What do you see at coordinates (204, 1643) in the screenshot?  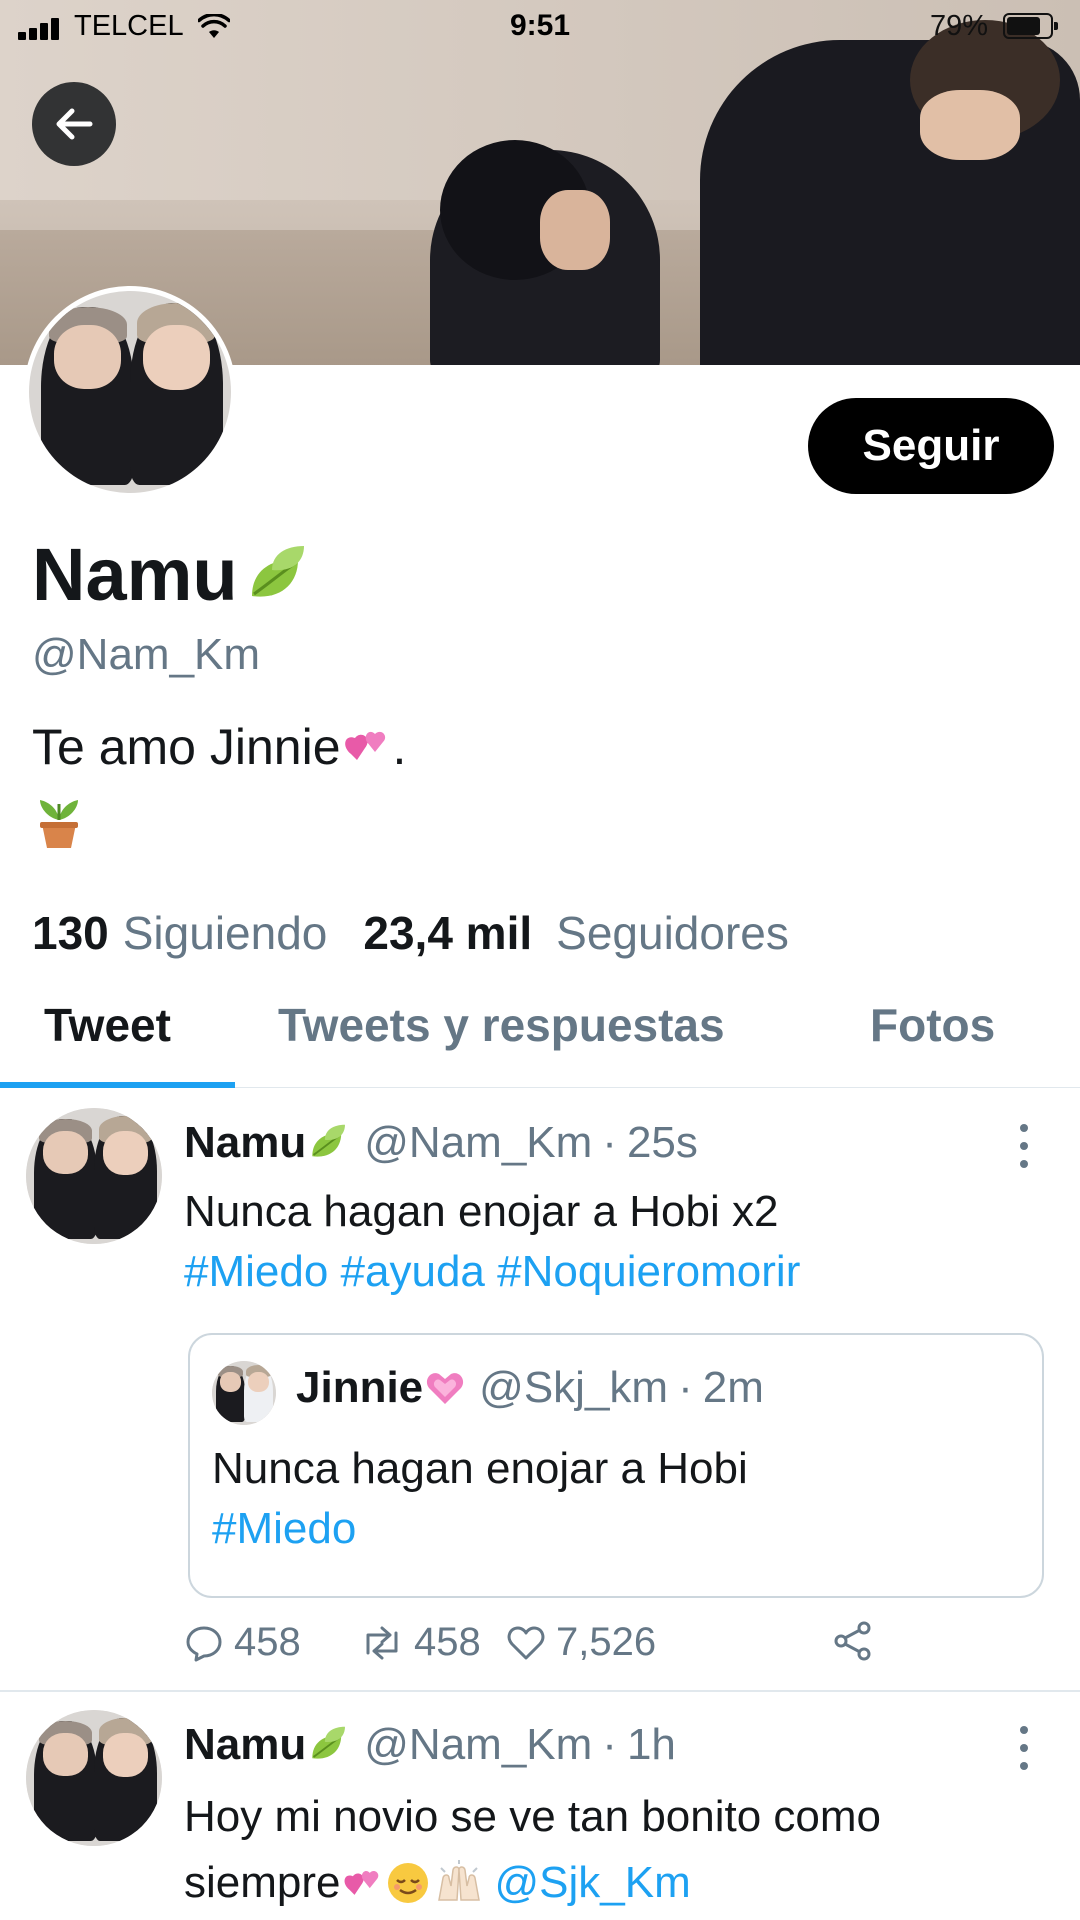 I see `reply-icon` at bounding box center [204, 1643].